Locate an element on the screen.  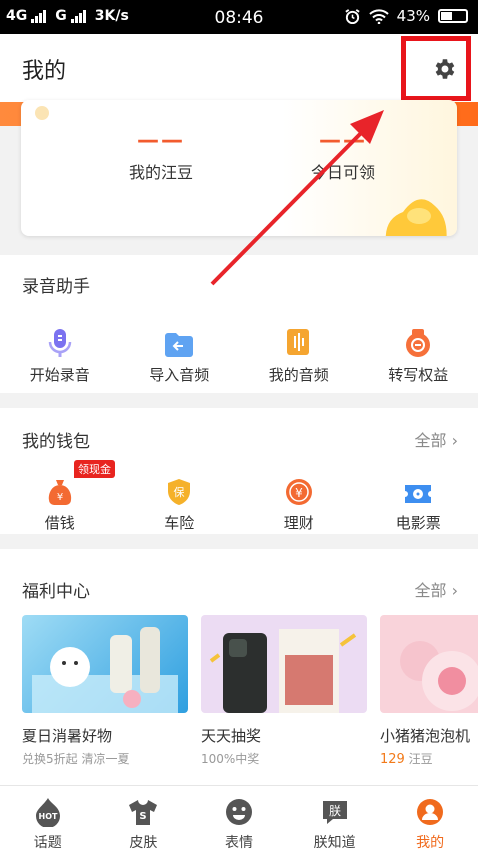
money-bag-icon: ¥ is located at coordinates (59, 492).